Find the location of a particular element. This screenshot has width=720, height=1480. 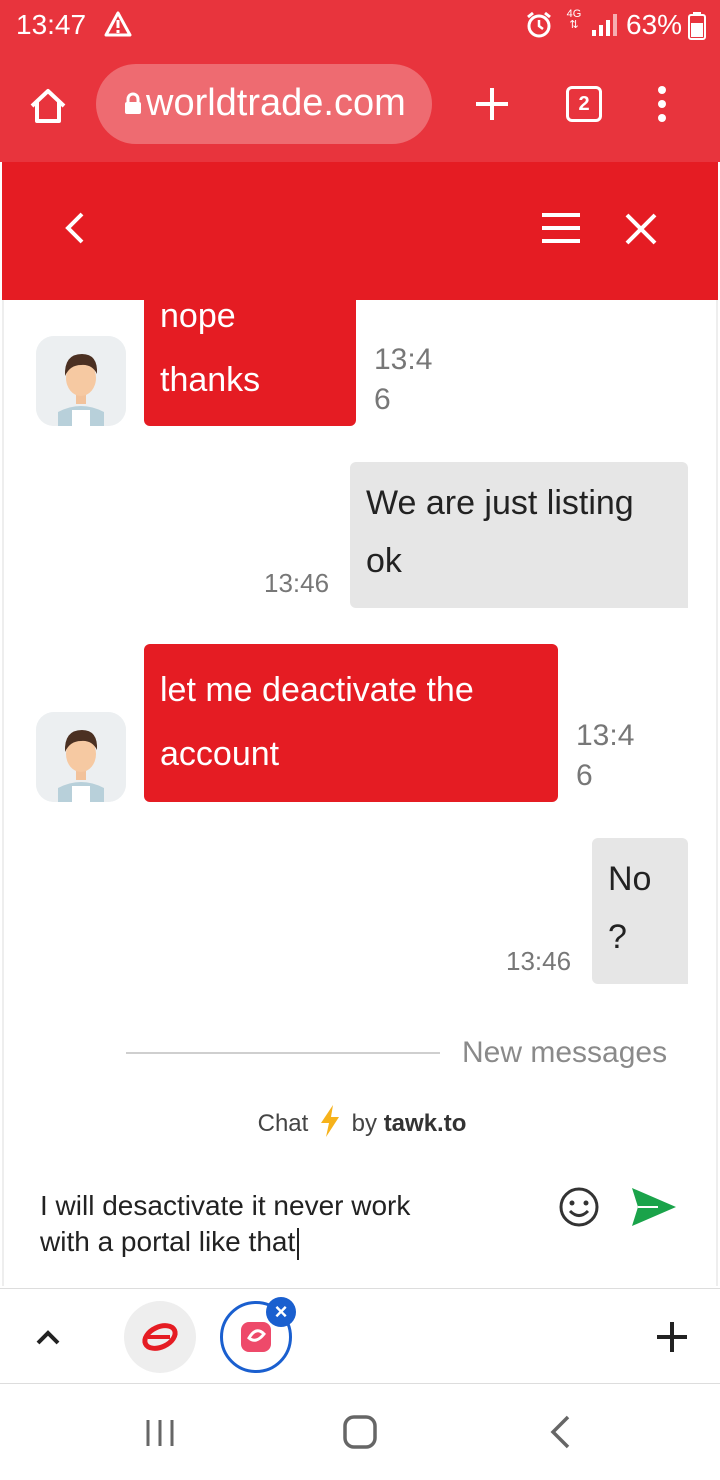

home-icon is located at coordinates (48, 106).